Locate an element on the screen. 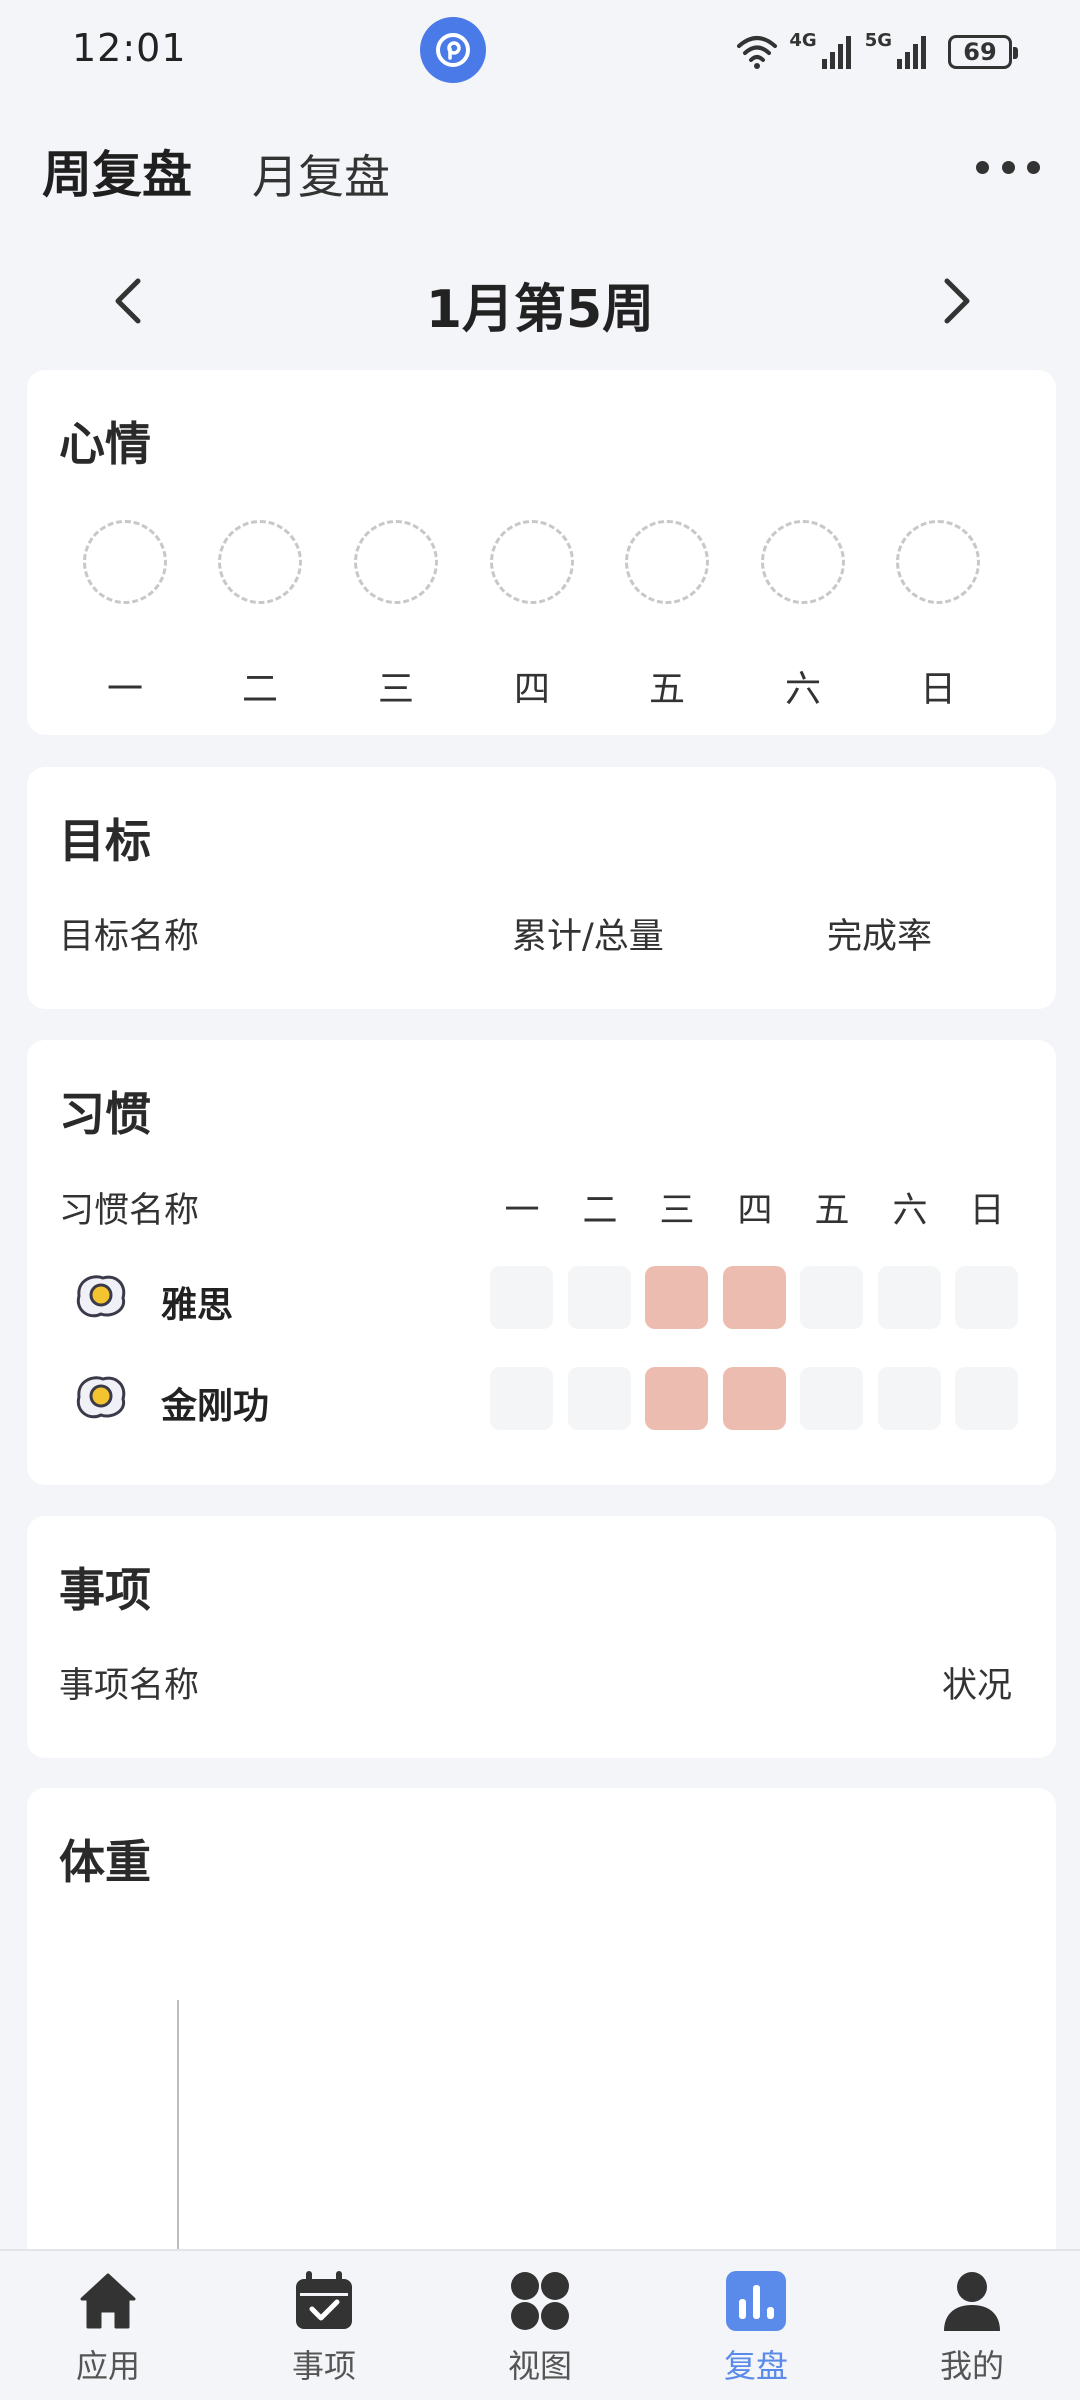 The height and width of the screenshot is (2400, 1080). habit-day-header: 二 is located at coordinates (600, 1211).